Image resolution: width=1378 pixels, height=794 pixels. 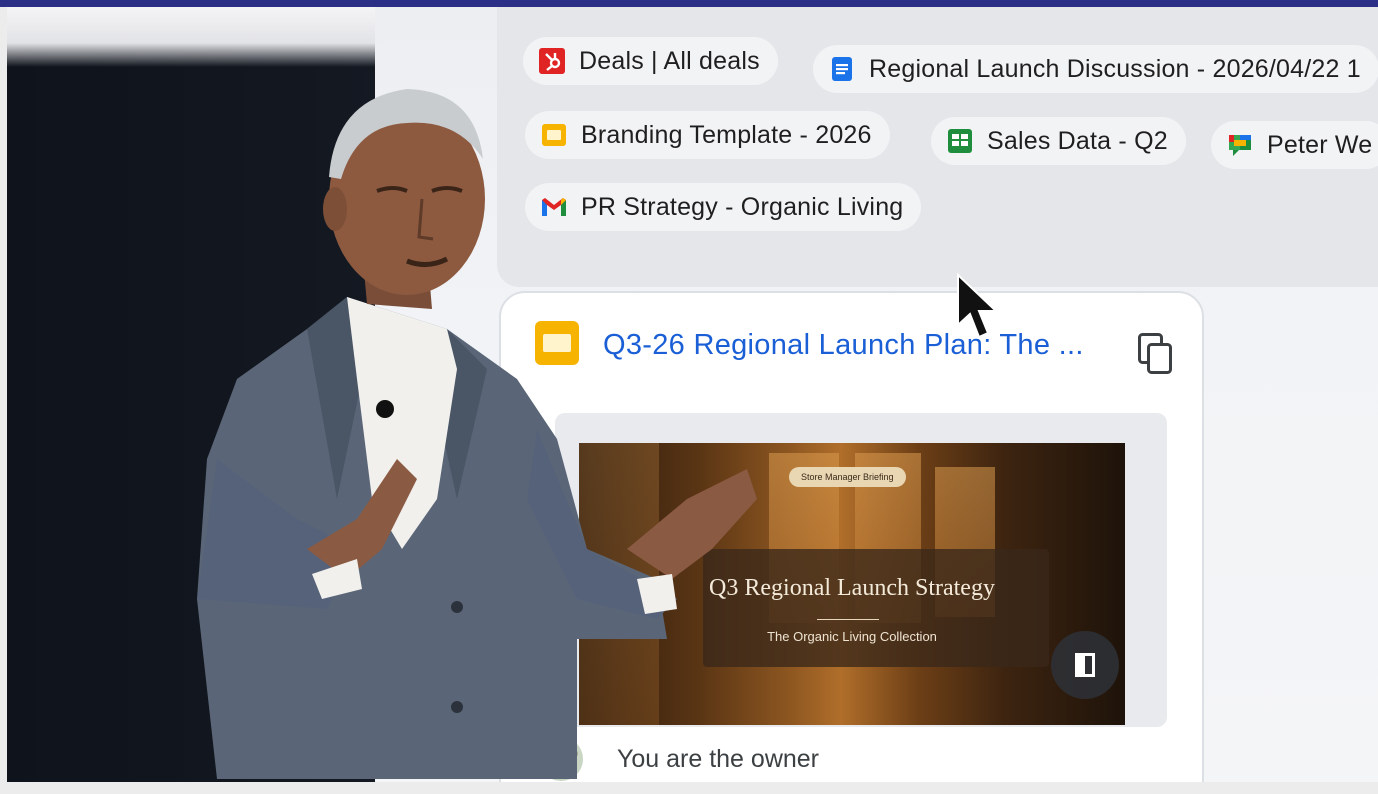 I want to click on open-in-slides-button, so click(x=1085, y=665).